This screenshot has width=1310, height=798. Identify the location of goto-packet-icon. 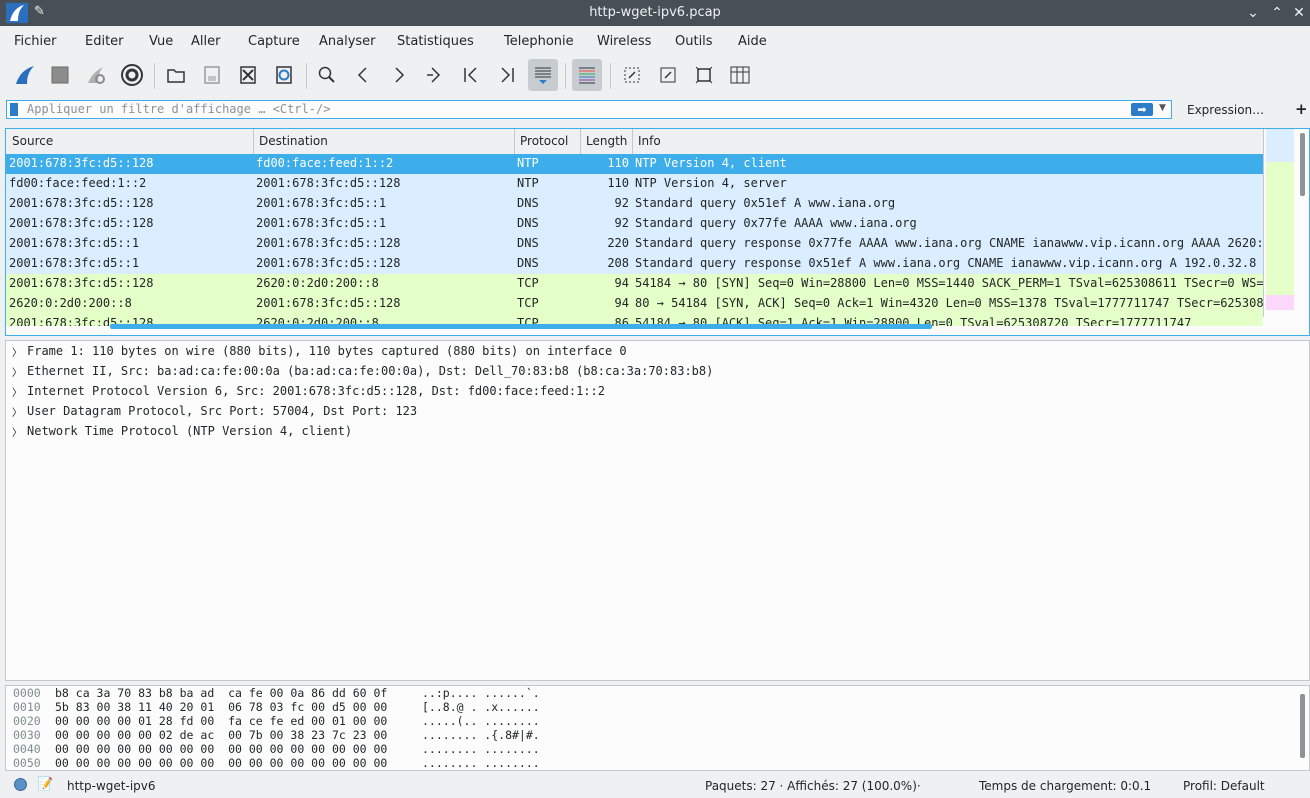
(435, 75).